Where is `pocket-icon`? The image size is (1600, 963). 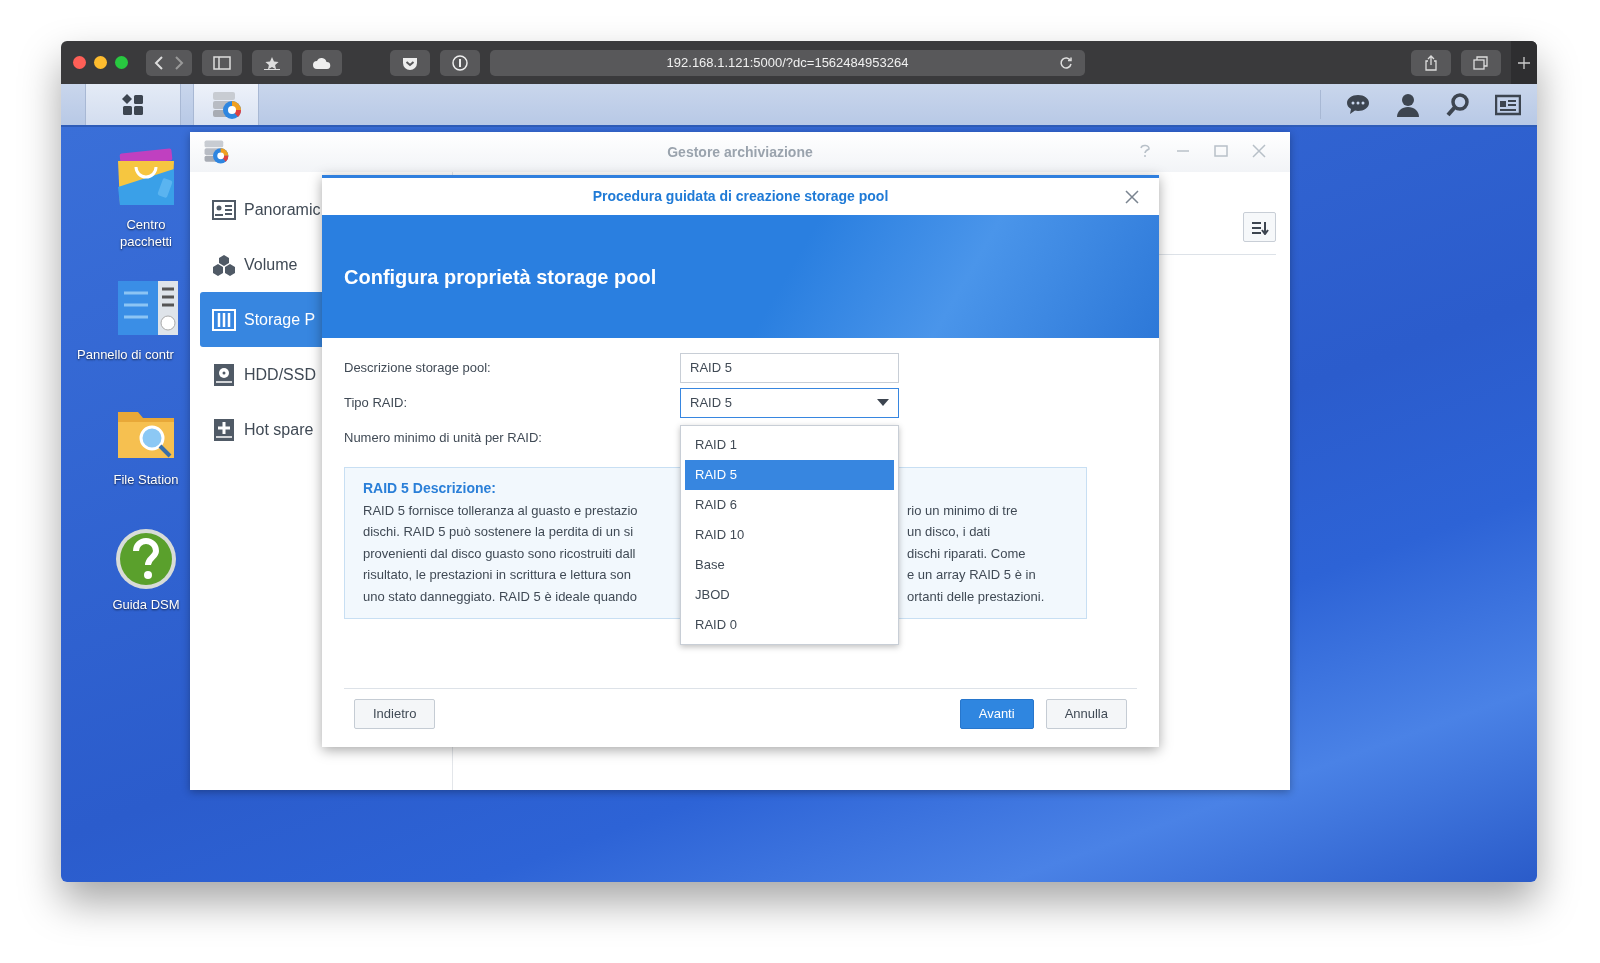
pocket-icon is located at coordinates (410, 62).